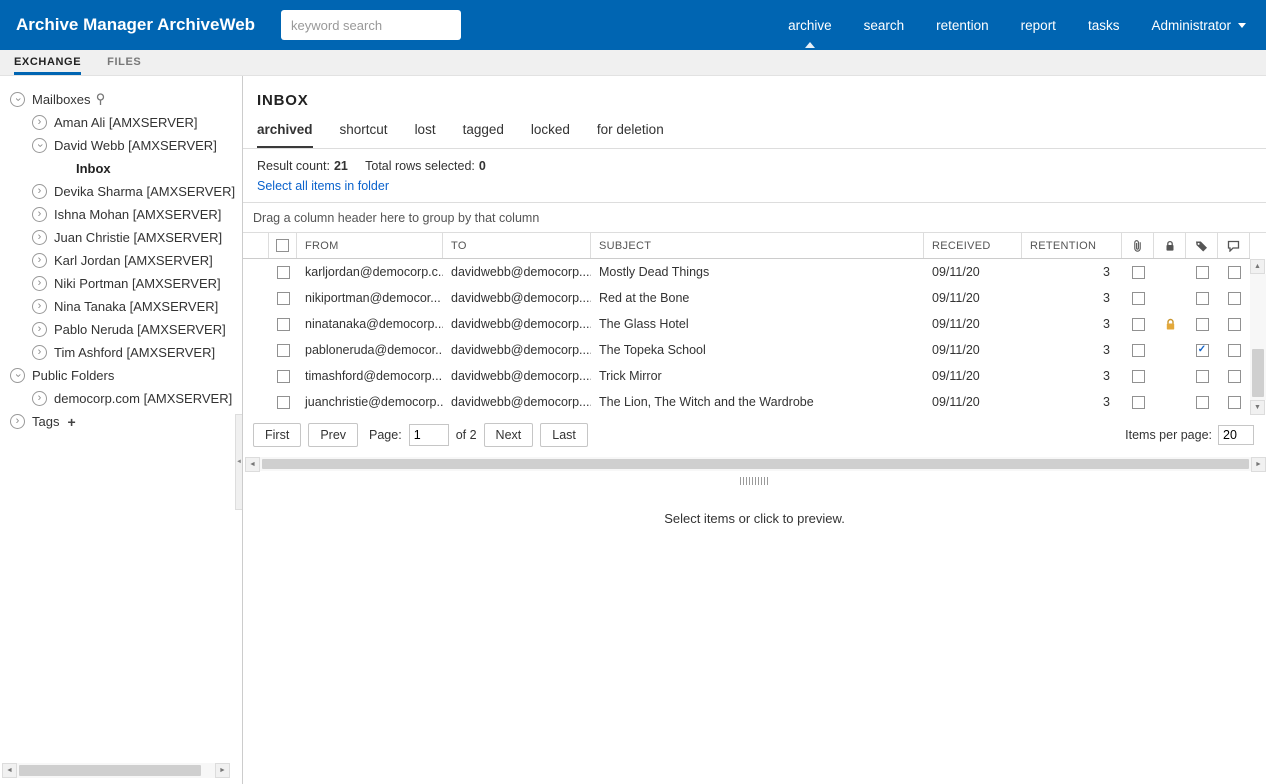 The height and width of the screenshot is (784, 1266). I want to click on tree-item: › Juan Christie [AMXSERVER], so click(121, 237).